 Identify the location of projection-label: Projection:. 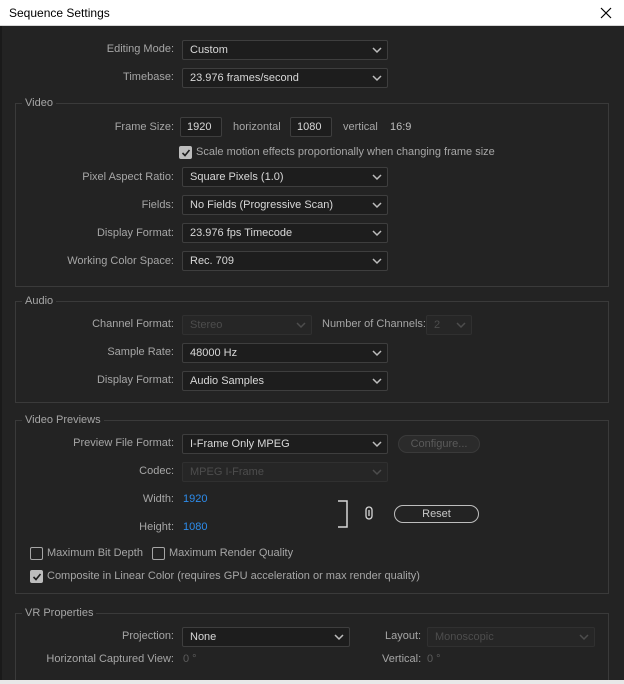
(148, 636).